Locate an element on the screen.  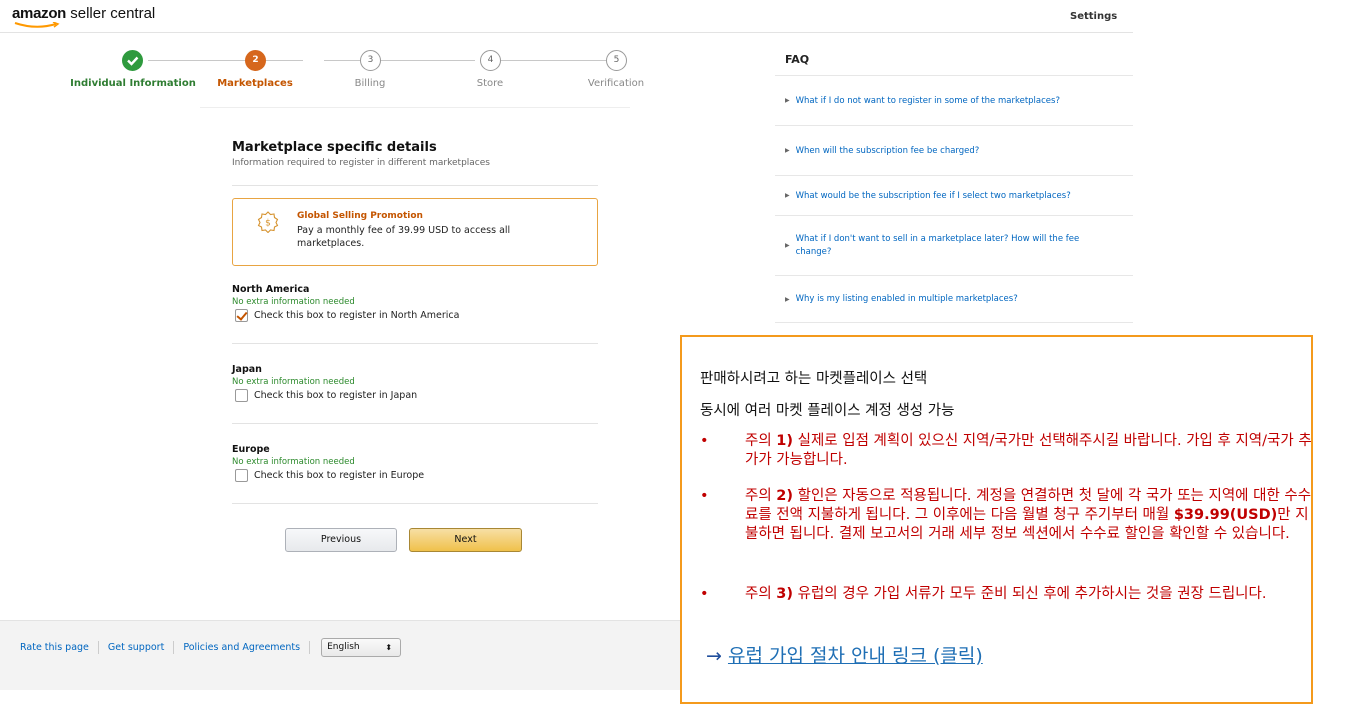
step-label-billing: Billing is located at coordinates (370, 83).